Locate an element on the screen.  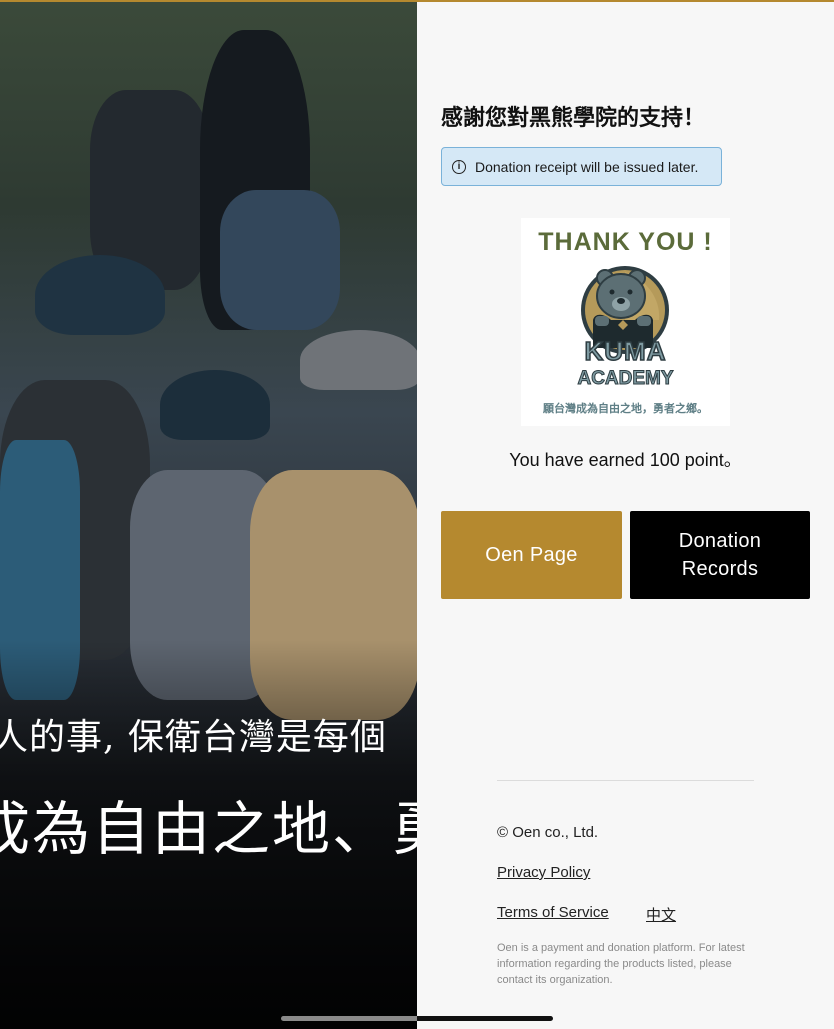
receipt-alert: i Donation receipt will be issued later. is located at coordinates (581, 166).